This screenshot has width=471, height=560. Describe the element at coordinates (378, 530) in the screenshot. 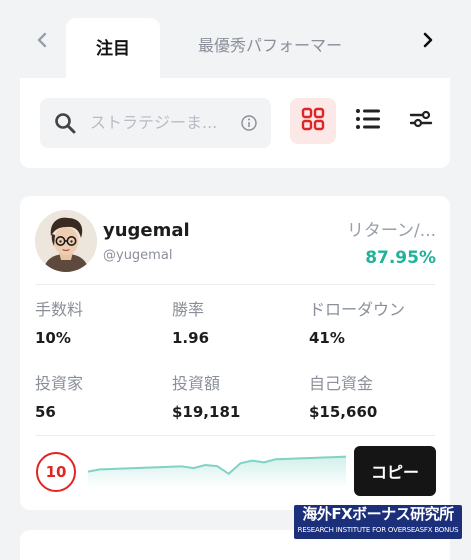

I see `watermark-sub-text: RESEARCH INSTITUTE FOR OVERSEASFX BONUS` at that location.